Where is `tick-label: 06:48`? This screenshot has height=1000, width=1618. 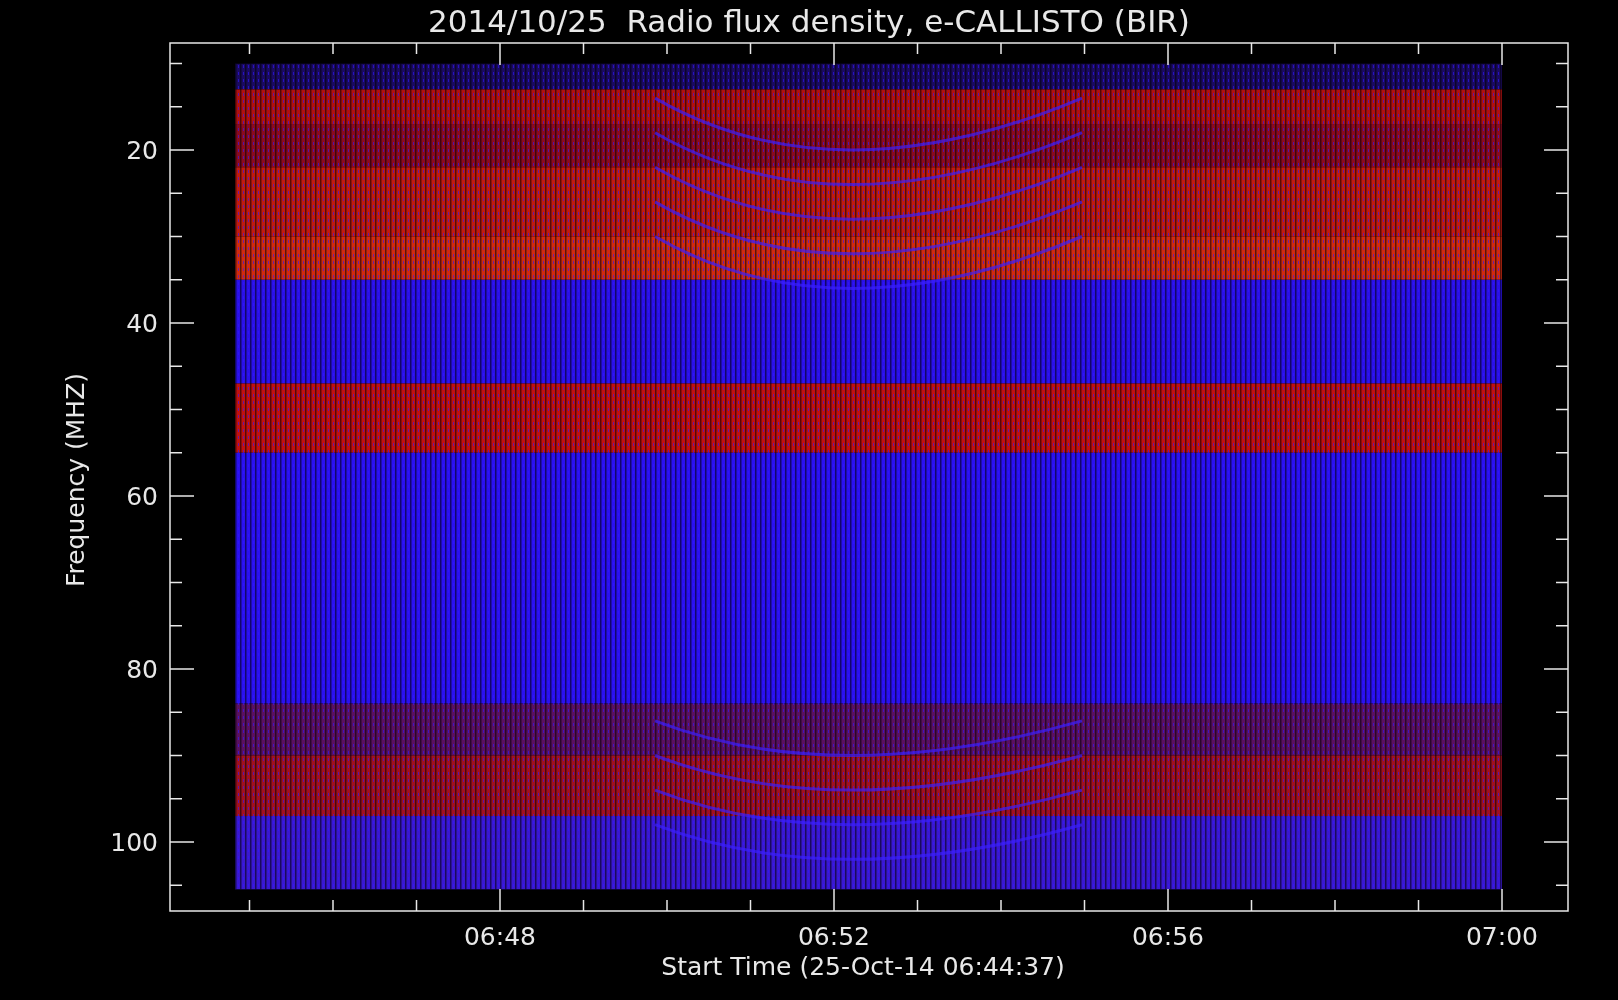
tick-label: 06:48 is located at coordinates (500, 936).